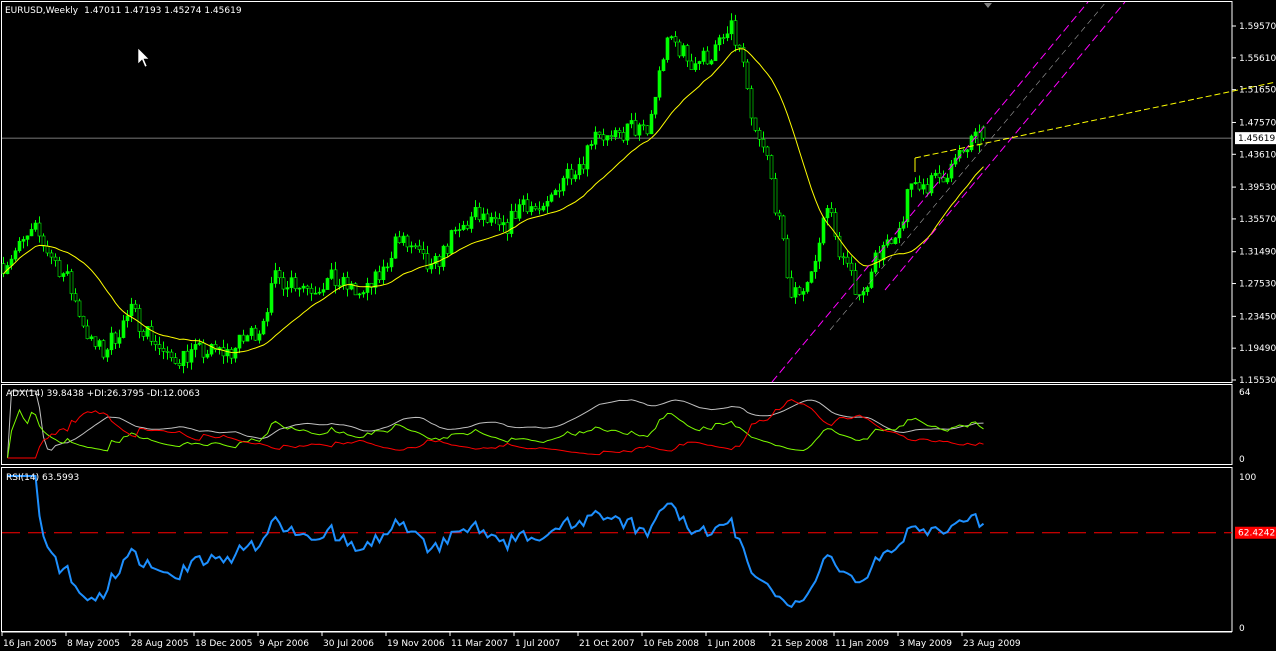  I want to click on y-tick-label: 1.51650, so click(1257, 91).